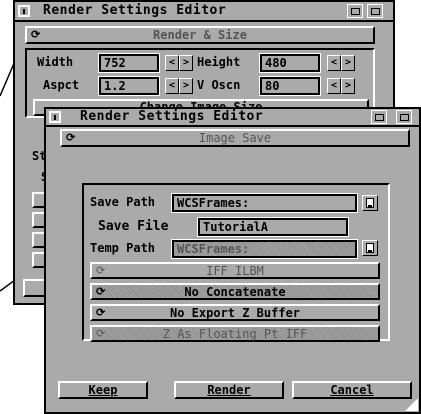 This screenshot has width=421, height=414. Describe the element at coordinates (129, 86) in the screenshot. I see `aspect-field: 1.2` at that location.